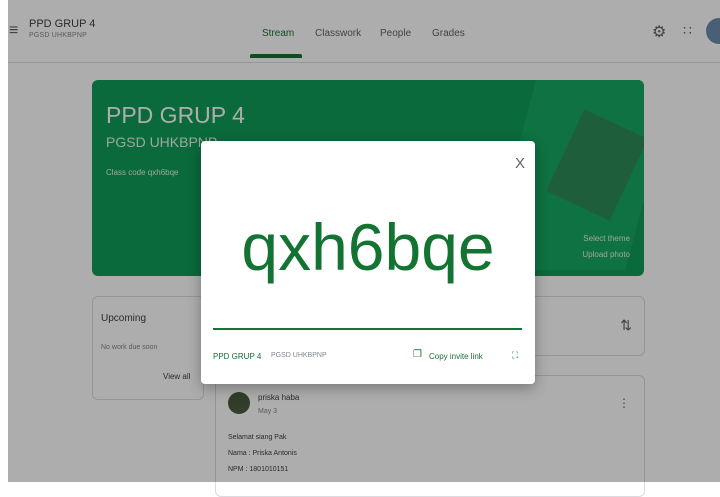 This screenshot has width=720, height=497. What do you see at coordinates (237, 356) in the screenshot?
I see `dialog-class-name: PPD GRUP 4` at bounding box center [237, 356].